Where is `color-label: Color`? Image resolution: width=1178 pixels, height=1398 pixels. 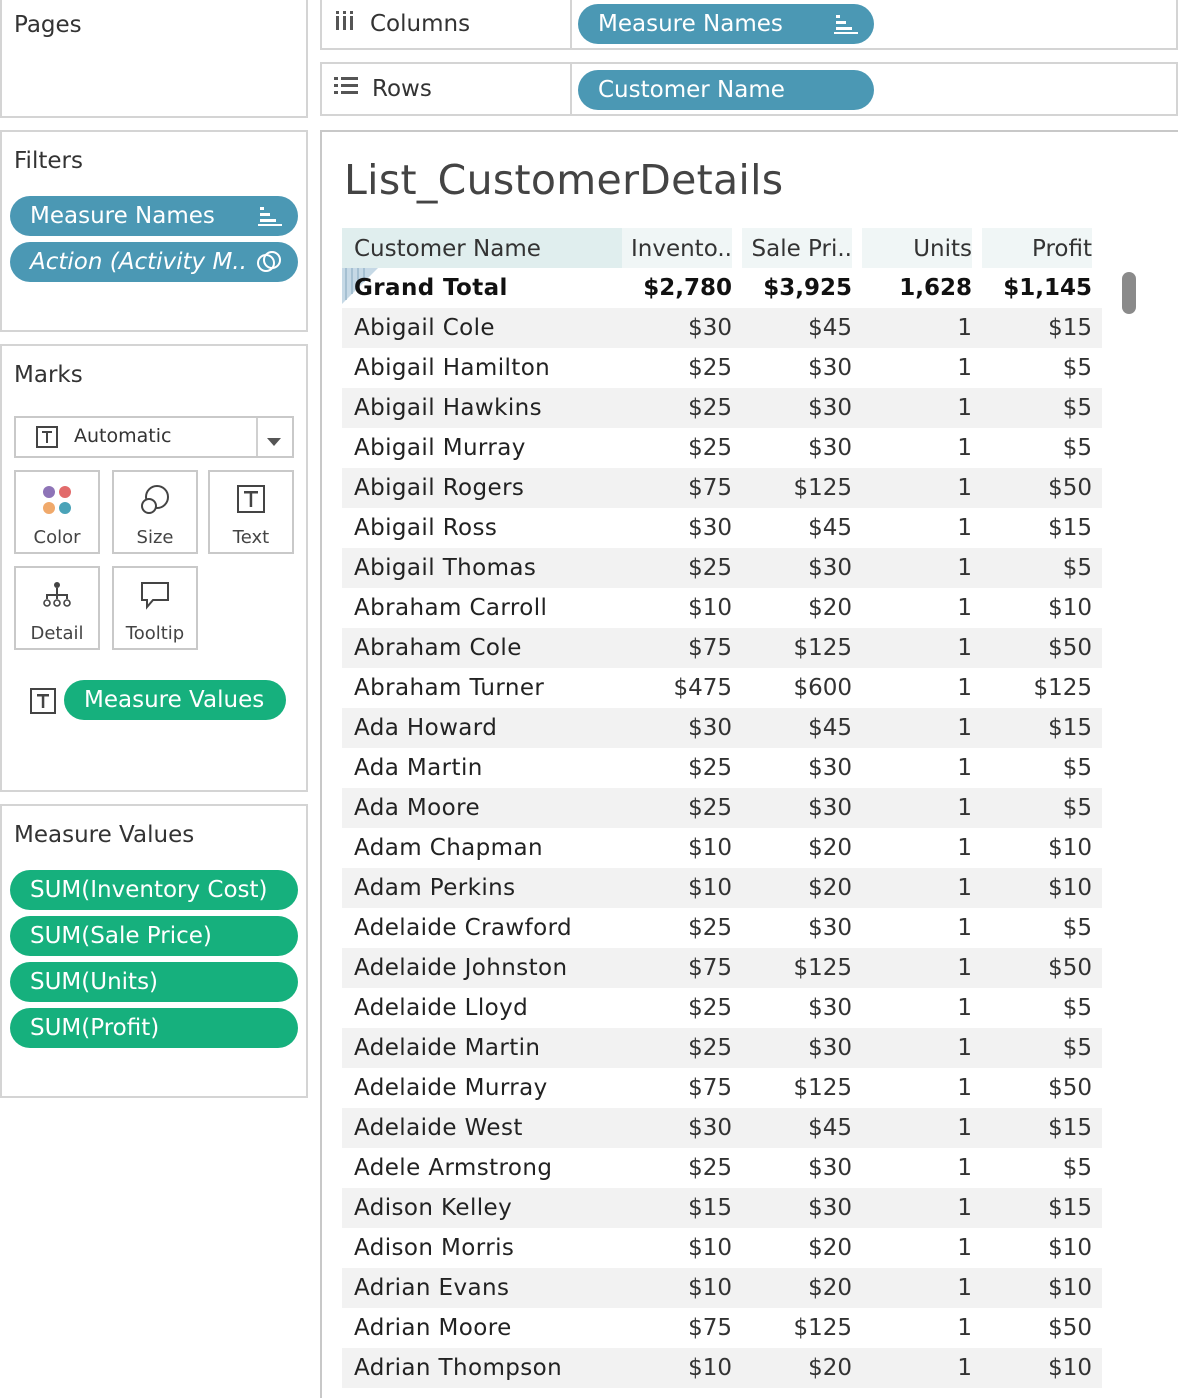 color-label: Color is located at coordinates (57, 537).